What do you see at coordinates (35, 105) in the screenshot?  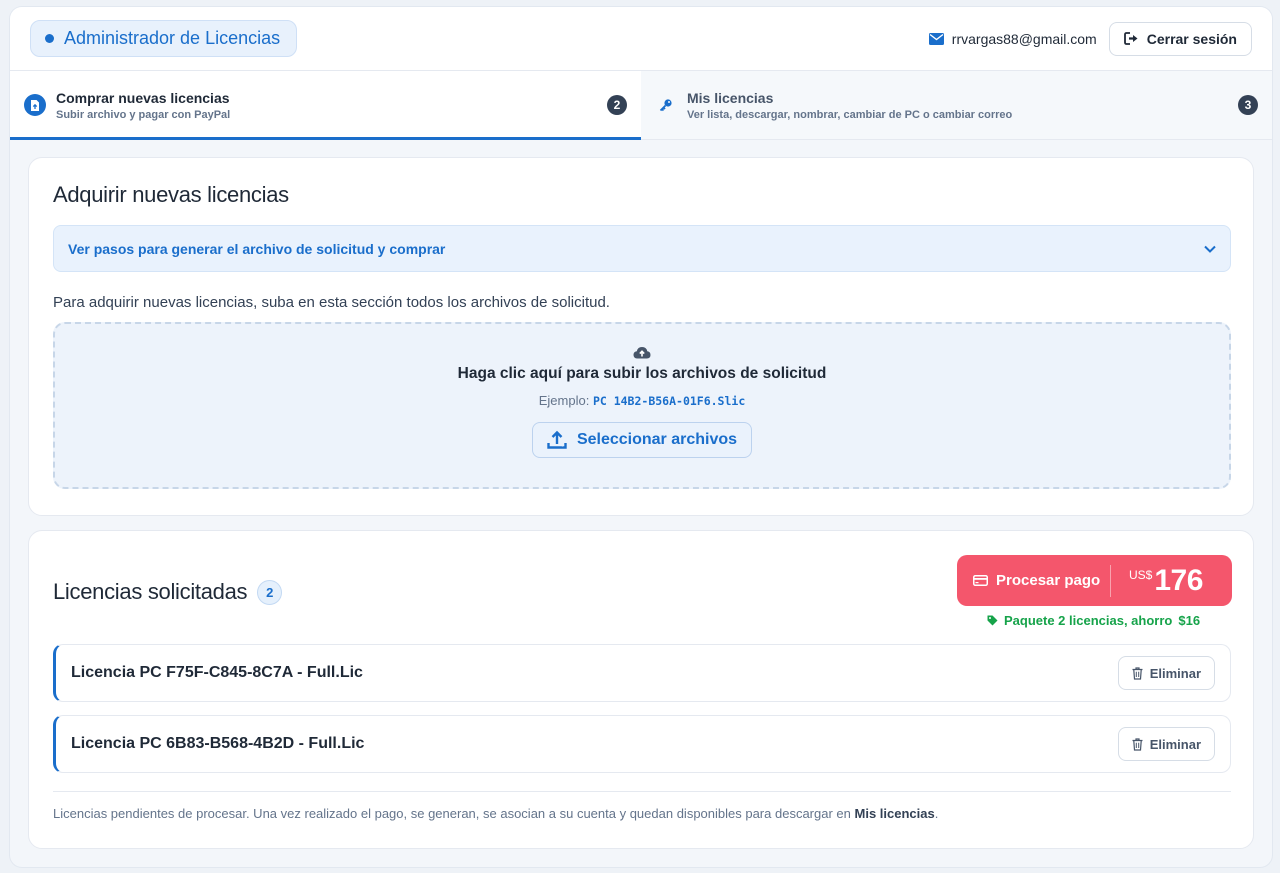 I see `file-upload-icon` at bounding box center [35, 105].